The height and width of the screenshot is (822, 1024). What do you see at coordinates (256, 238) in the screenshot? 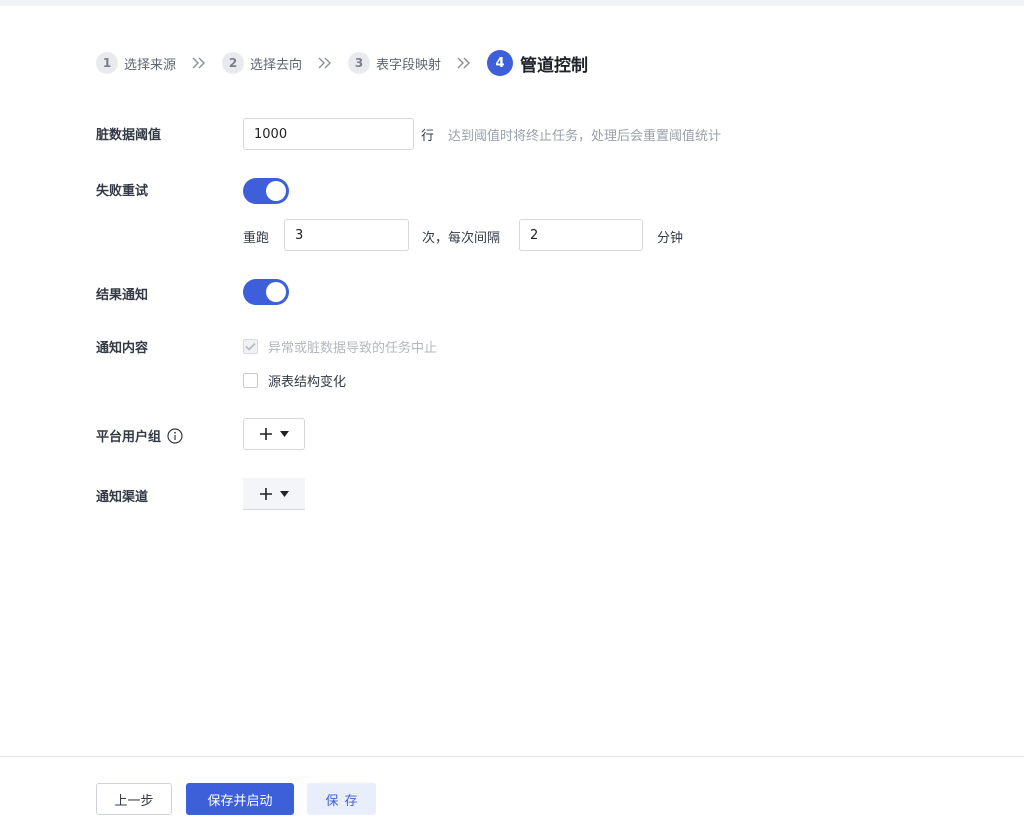
I see `rerun-label: 重跑` at bounding box center [256, 238].